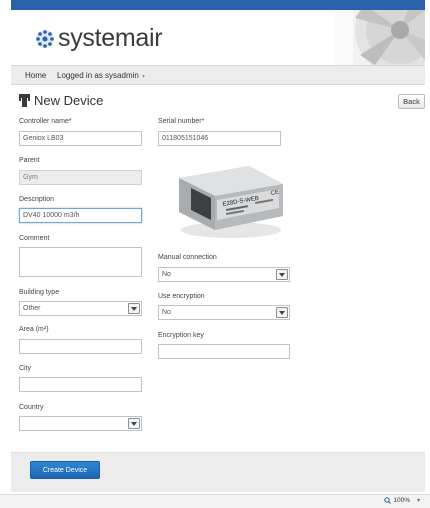 The image size is (430, 508). Describe the element at coordinates (80, 138) in the screenshot. I see `controller-name-input: Geniox LB03` at that location.